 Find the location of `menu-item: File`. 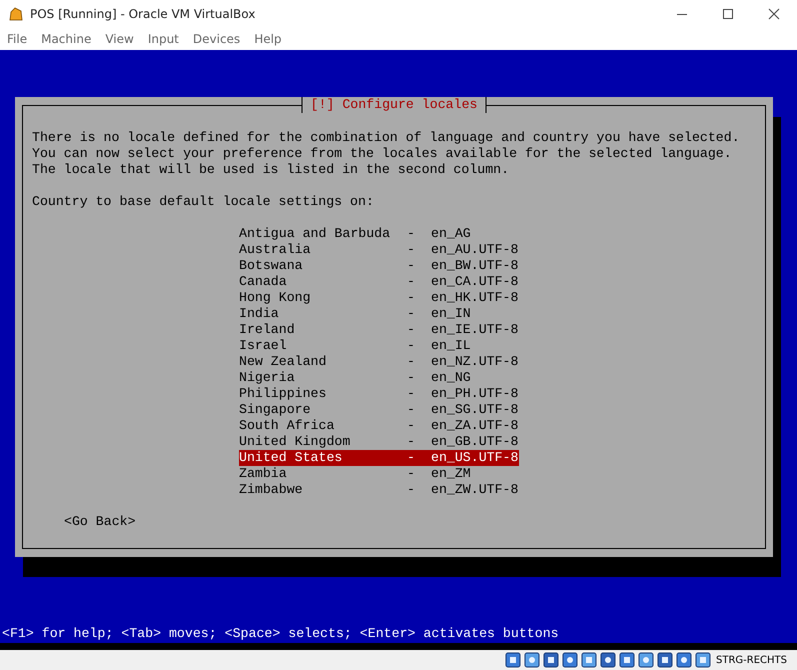

menu-item: File is located at coordinates (17, 39).